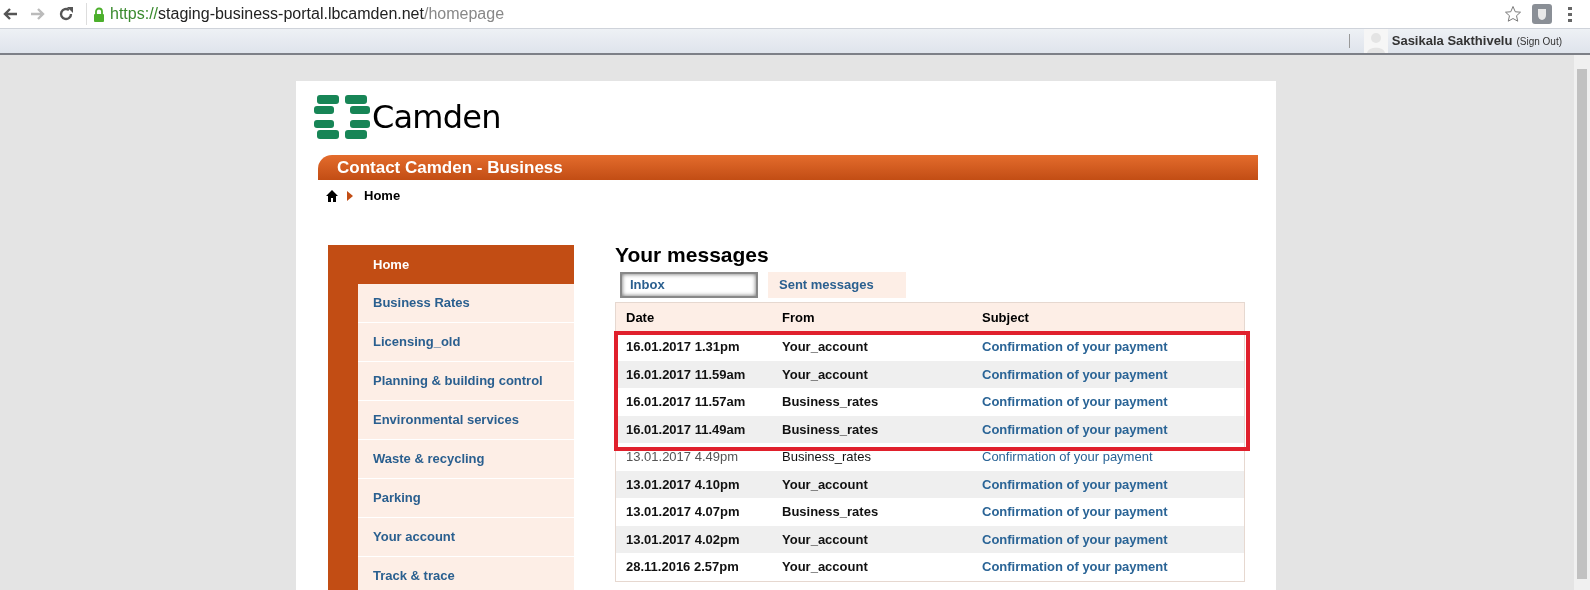 The image size is (1590, 590). What do you see at coordinates (1539, 41) in the screenshot?
I see `sign-out-link: (Sign Out)` at bounding box center [1539, 41].